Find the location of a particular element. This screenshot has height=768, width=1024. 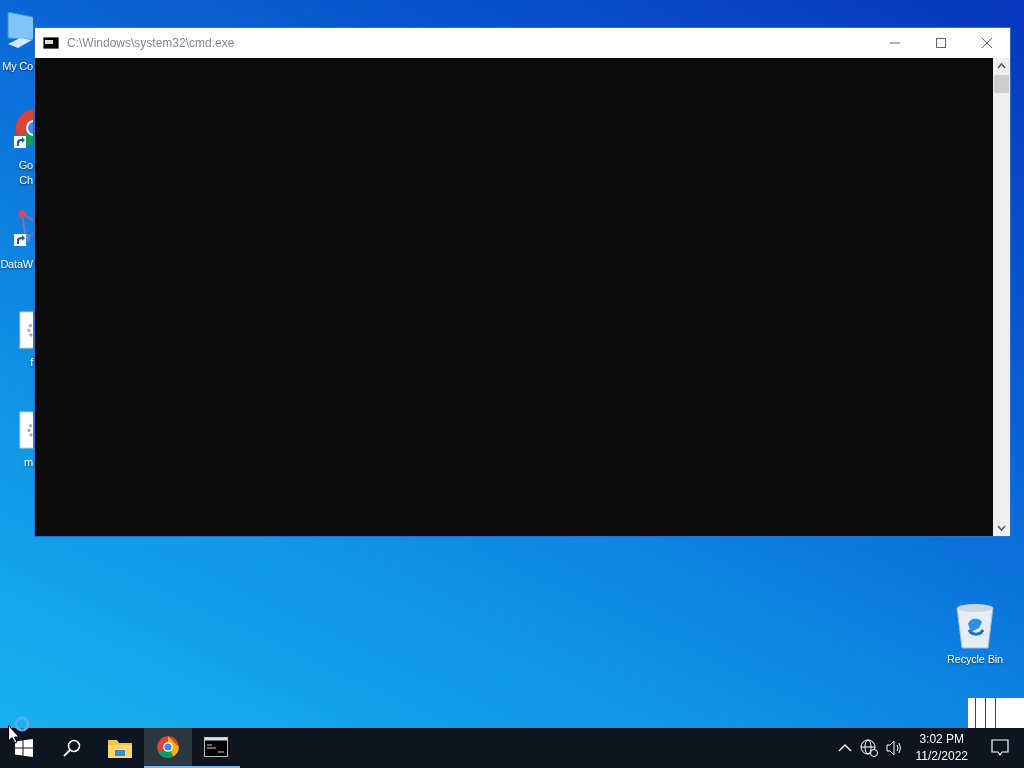

window-fragment is located at coordinates (996, 713).